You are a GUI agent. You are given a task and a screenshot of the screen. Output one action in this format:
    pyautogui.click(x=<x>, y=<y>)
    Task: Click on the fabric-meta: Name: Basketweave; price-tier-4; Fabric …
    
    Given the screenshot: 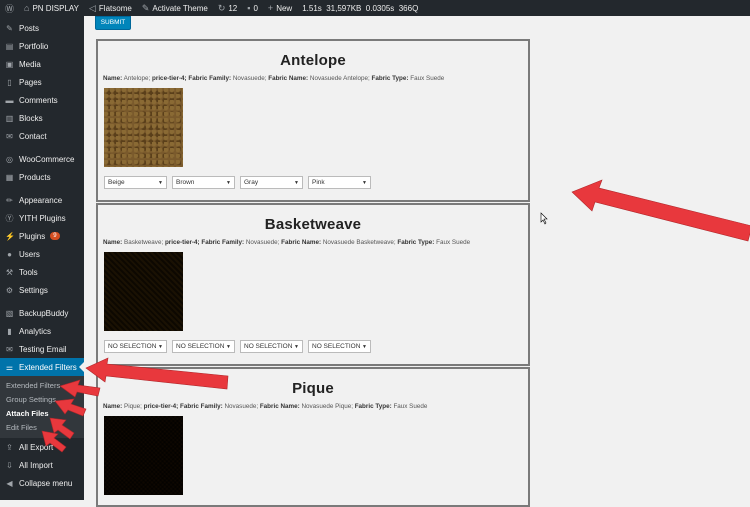 What is the action you would take?
    pyautogui.click(x=313, y=242)
    